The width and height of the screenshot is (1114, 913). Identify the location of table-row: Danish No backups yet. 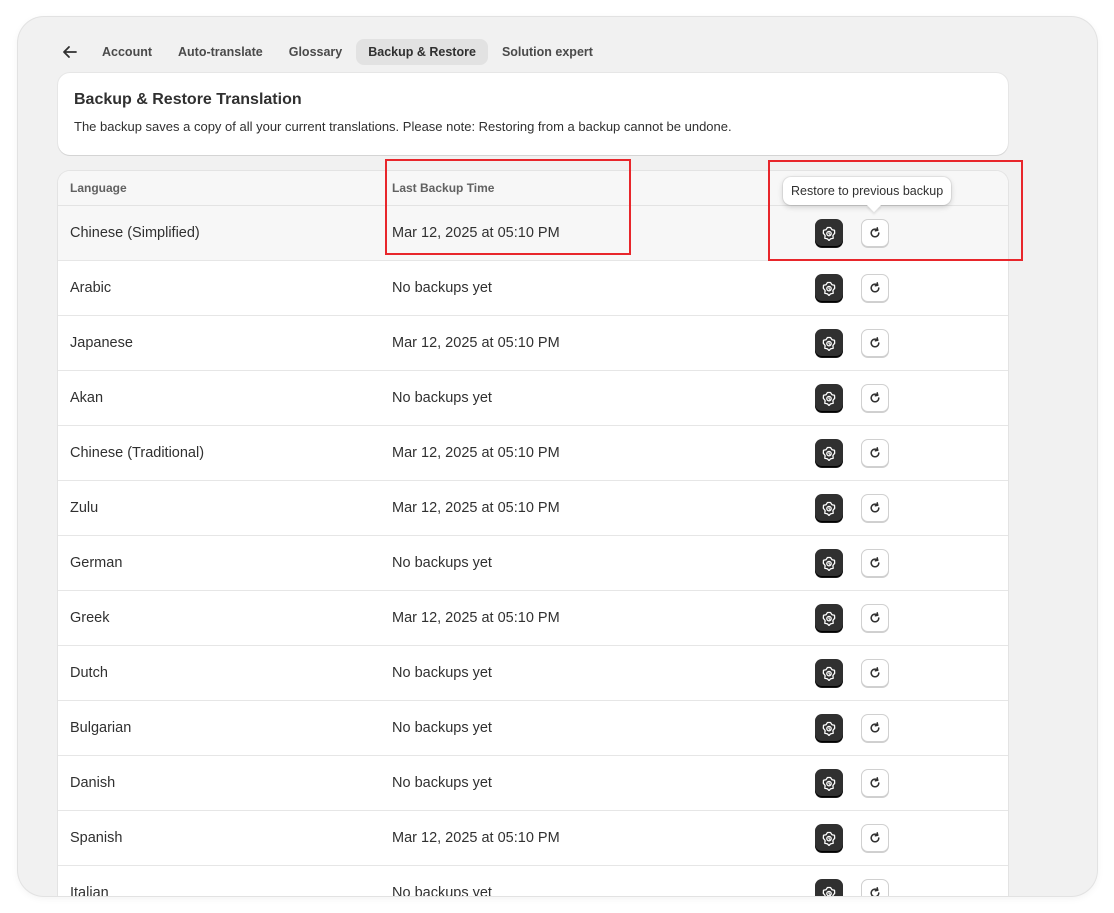
(533, 783).